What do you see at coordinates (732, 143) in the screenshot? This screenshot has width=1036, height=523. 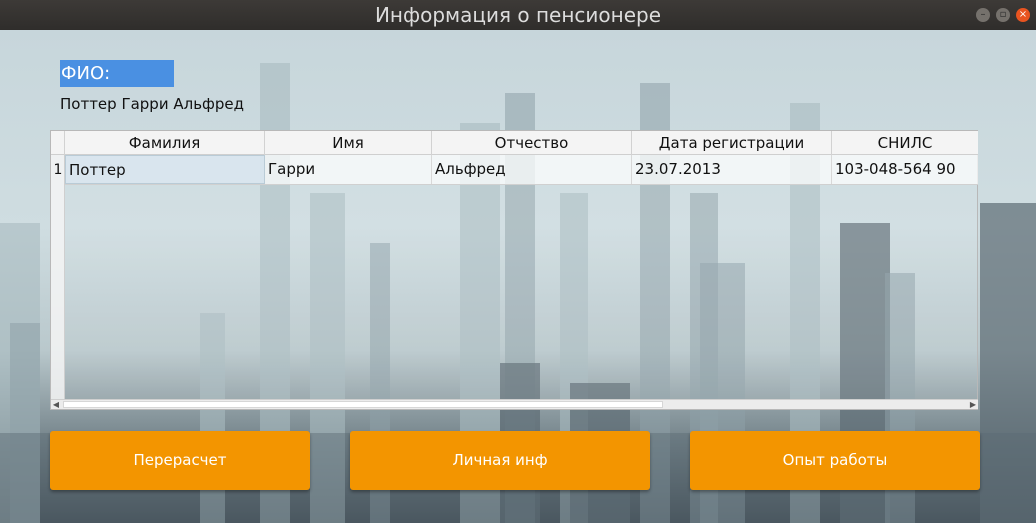 I see `column-header-registration-date: Дата регистрации` at bounding box center [732, 143].